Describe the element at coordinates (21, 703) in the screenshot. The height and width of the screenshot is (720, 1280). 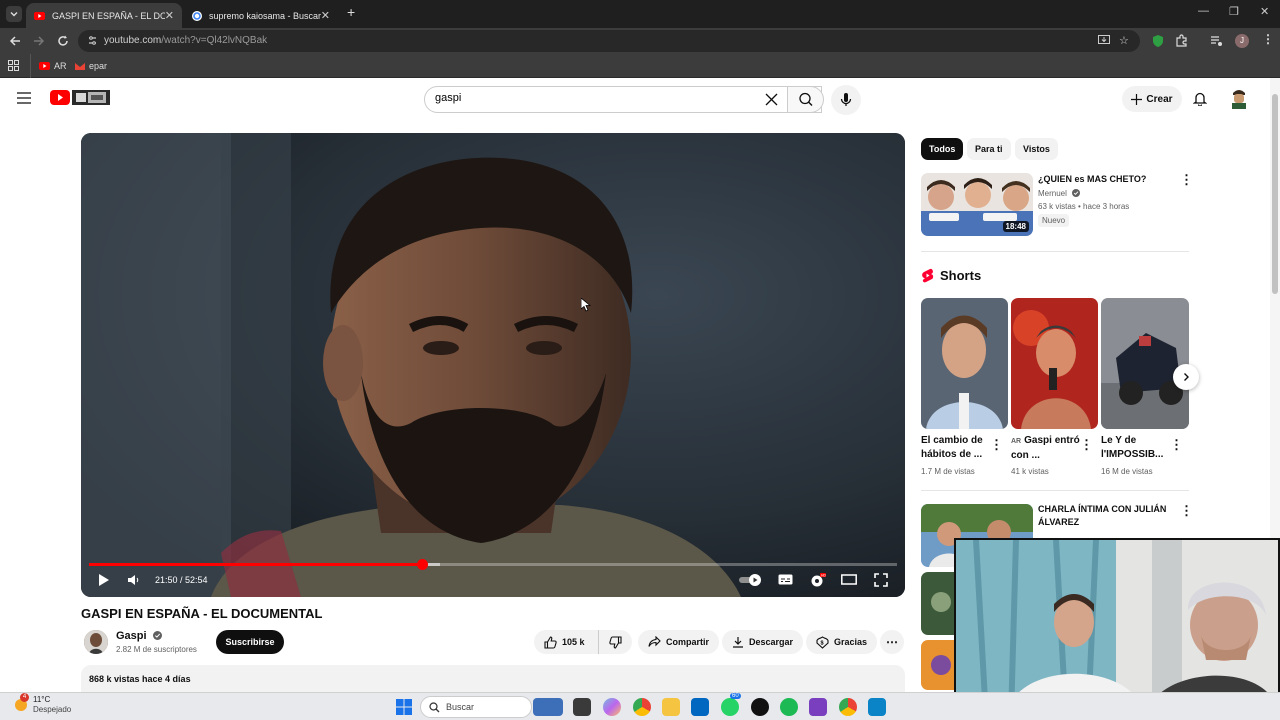
I see `weather-widget: 4` at that location.